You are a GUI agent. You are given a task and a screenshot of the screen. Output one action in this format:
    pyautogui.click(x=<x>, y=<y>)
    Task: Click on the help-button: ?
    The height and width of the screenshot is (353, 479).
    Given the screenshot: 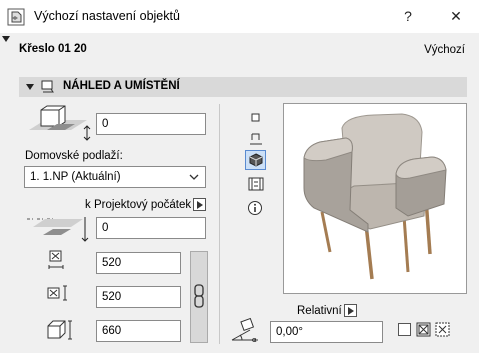 What is the action you would take?
    pyautogui.click(x=408, y=16)
    